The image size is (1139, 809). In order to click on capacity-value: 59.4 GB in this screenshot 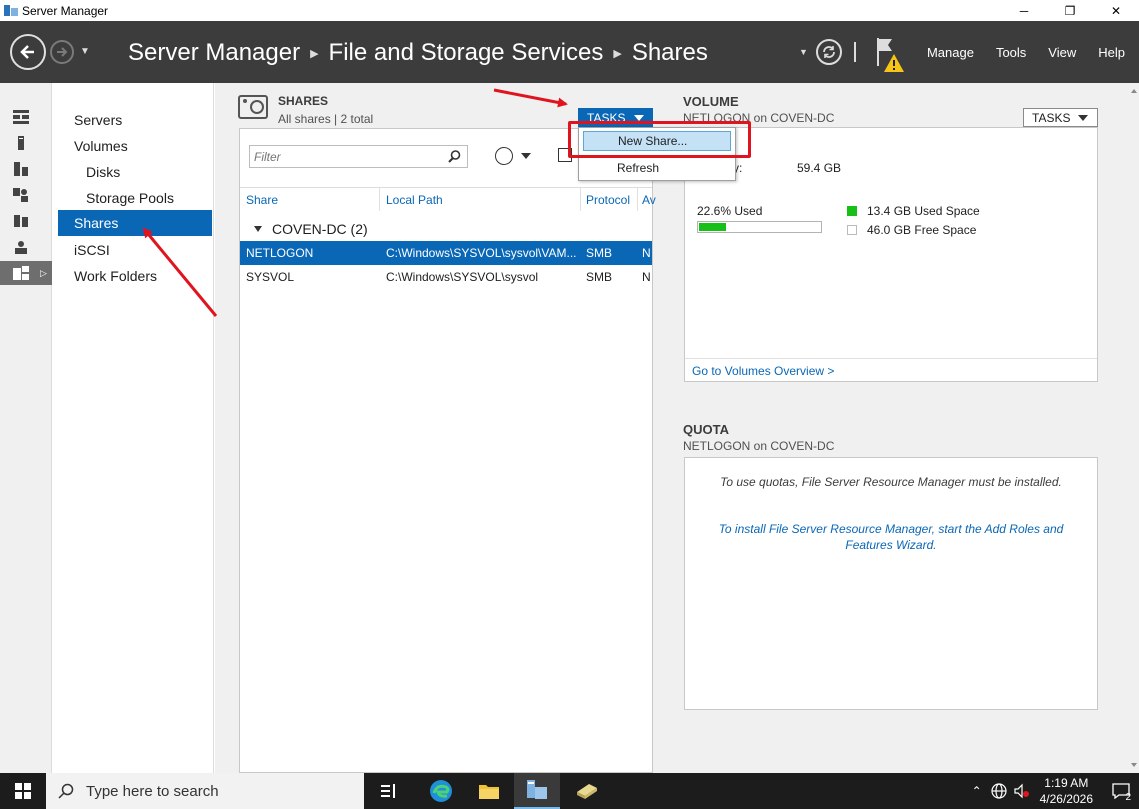, I will do `click(819, 168)`.